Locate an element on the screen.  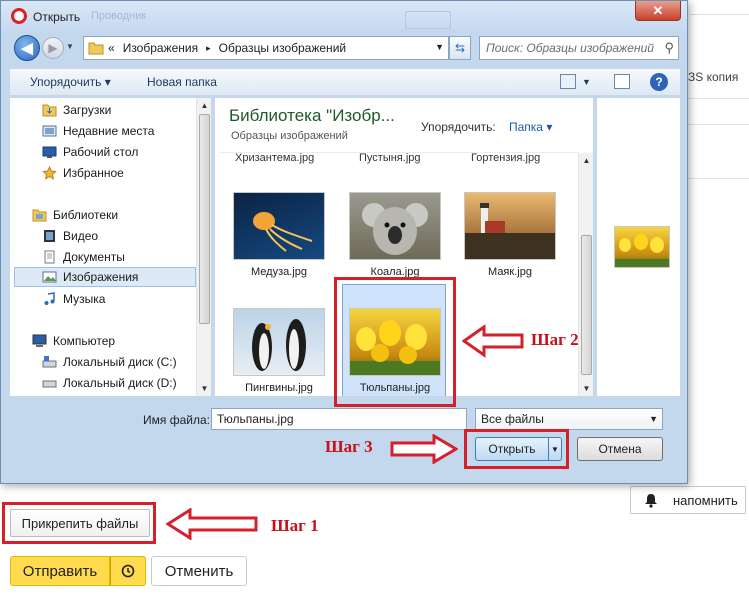
sidebar-item-desktop: Рабочий стол is located at coordinates (126, 152).